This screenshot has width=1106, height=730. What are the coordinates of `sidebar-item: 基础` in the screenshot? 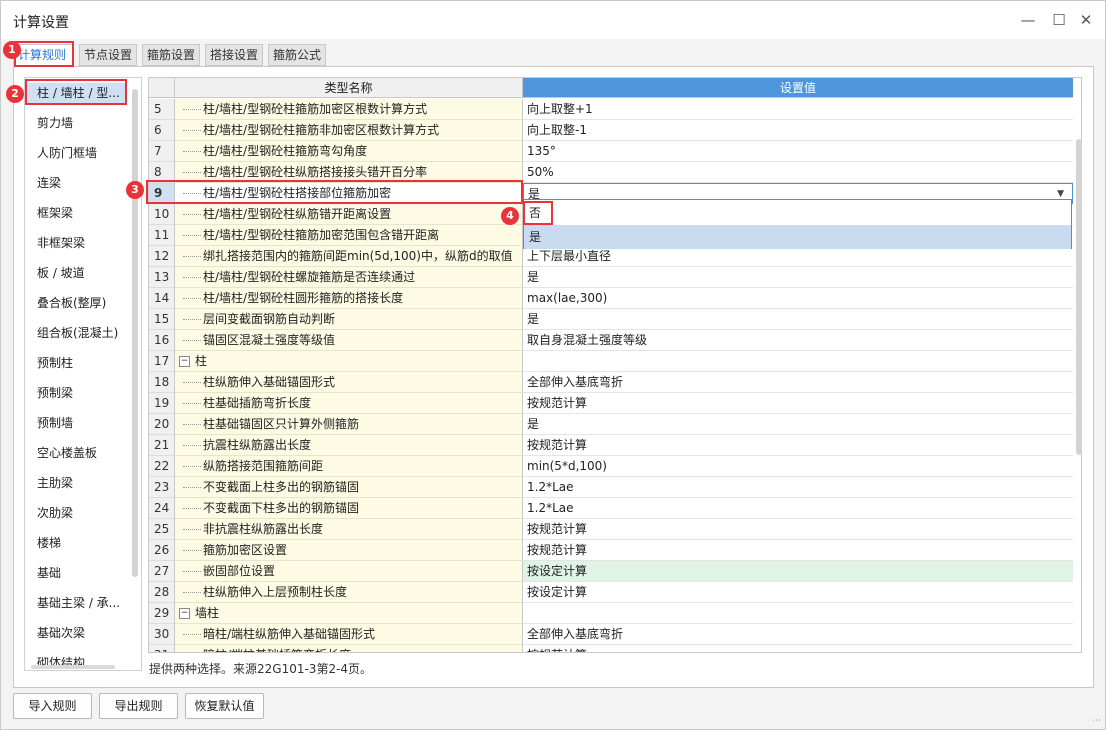 It's located at (49, 573).